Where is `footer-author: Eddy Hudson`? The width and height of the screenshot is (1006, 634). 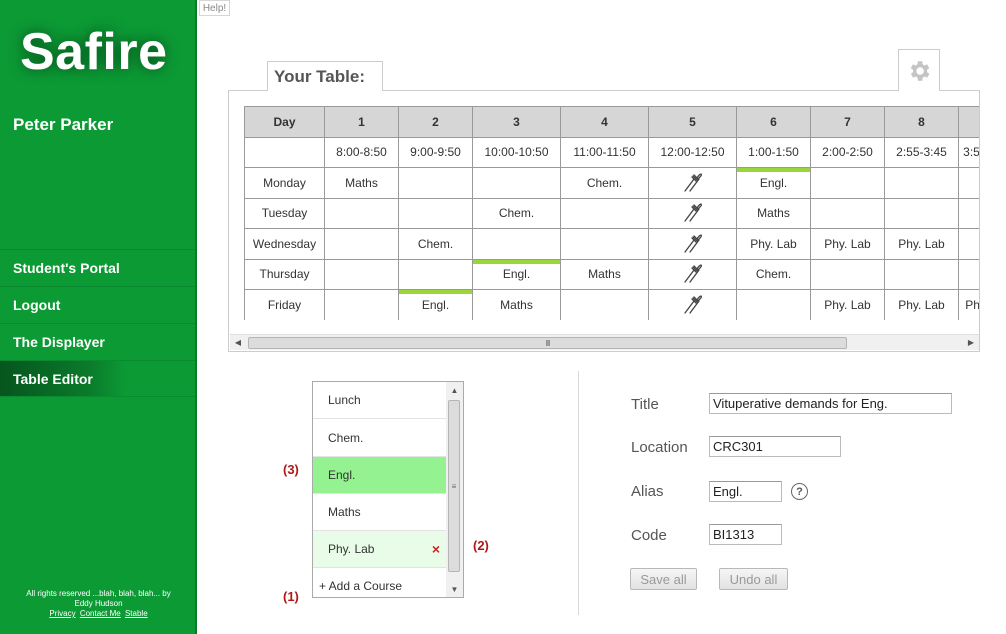 footer-author: Eddy Hudson is located at coordinates (98, 603).